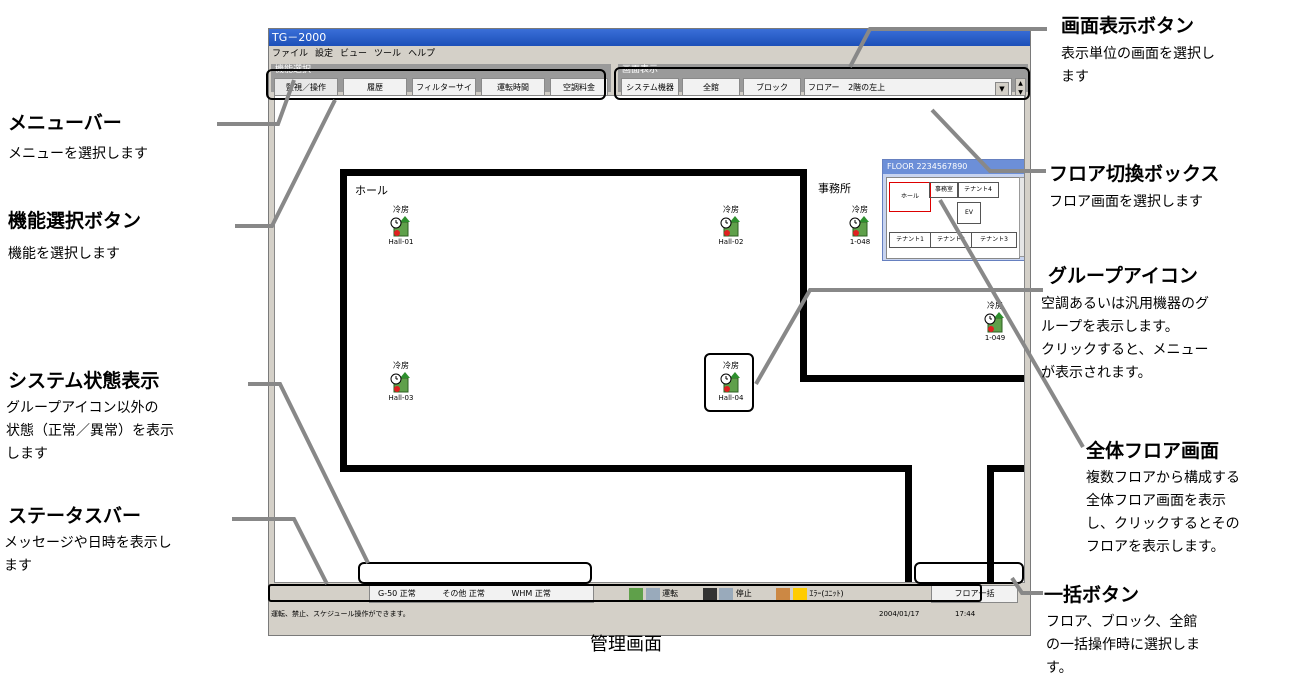 This screenshot has height=684, width=1299. I want to click on annotation-bulk-btn-desc-1: フロア、ブロック、全館, so click(1122, 622).